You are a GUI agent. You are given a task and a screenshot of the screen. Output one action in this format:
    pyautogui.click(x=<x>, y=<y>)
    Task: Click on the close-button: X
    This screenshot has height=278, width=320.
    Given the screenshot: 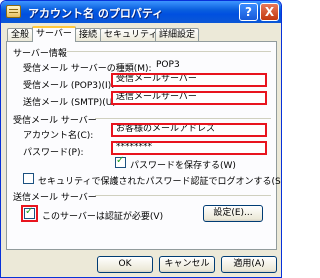 What is the action you would take?
    pyautogui.click(x=269, y=12)
    